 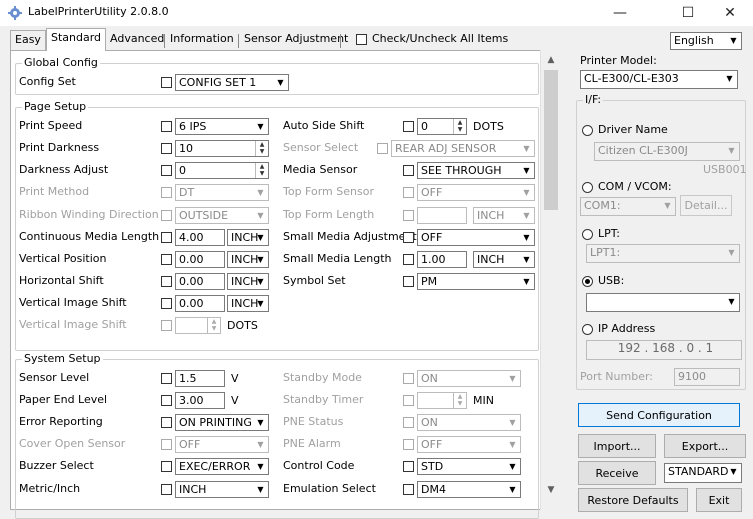 What do you see at coordinates (166, 325) in the screenshot?
I see `vertical-image-shift-dots-checkbox` at bounding box center [166, 325].